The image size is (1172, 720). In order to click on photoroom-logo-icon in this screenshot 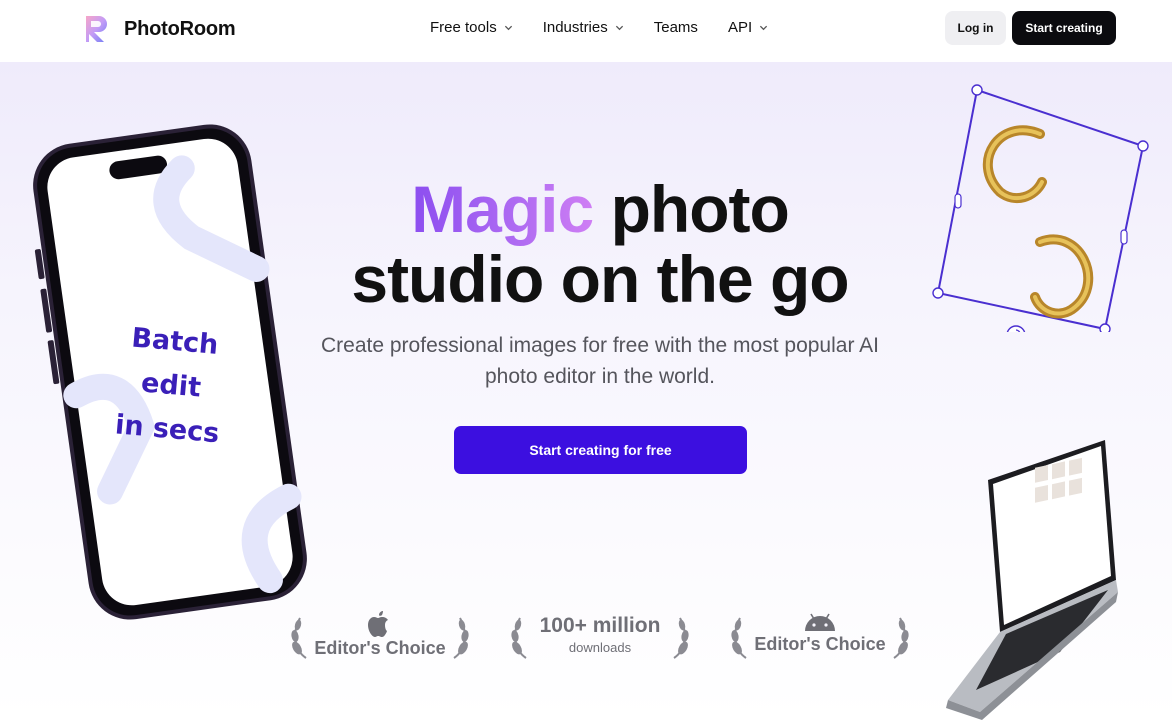, I will do `click(96, 29)`.